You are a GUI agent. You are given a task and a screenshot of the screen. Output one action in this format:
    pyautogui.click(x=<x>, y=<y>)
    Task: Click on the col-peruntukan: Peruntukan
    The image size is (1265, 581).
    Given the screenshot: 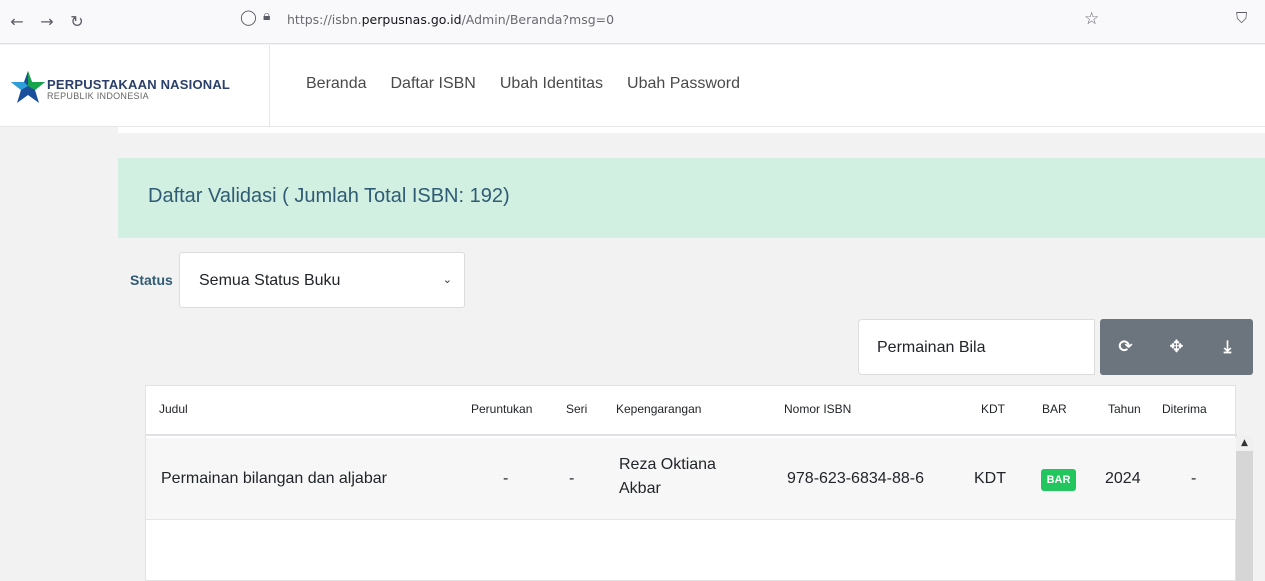 What is the action you would take?
    pyautogui.click(x=501, y=409)
    